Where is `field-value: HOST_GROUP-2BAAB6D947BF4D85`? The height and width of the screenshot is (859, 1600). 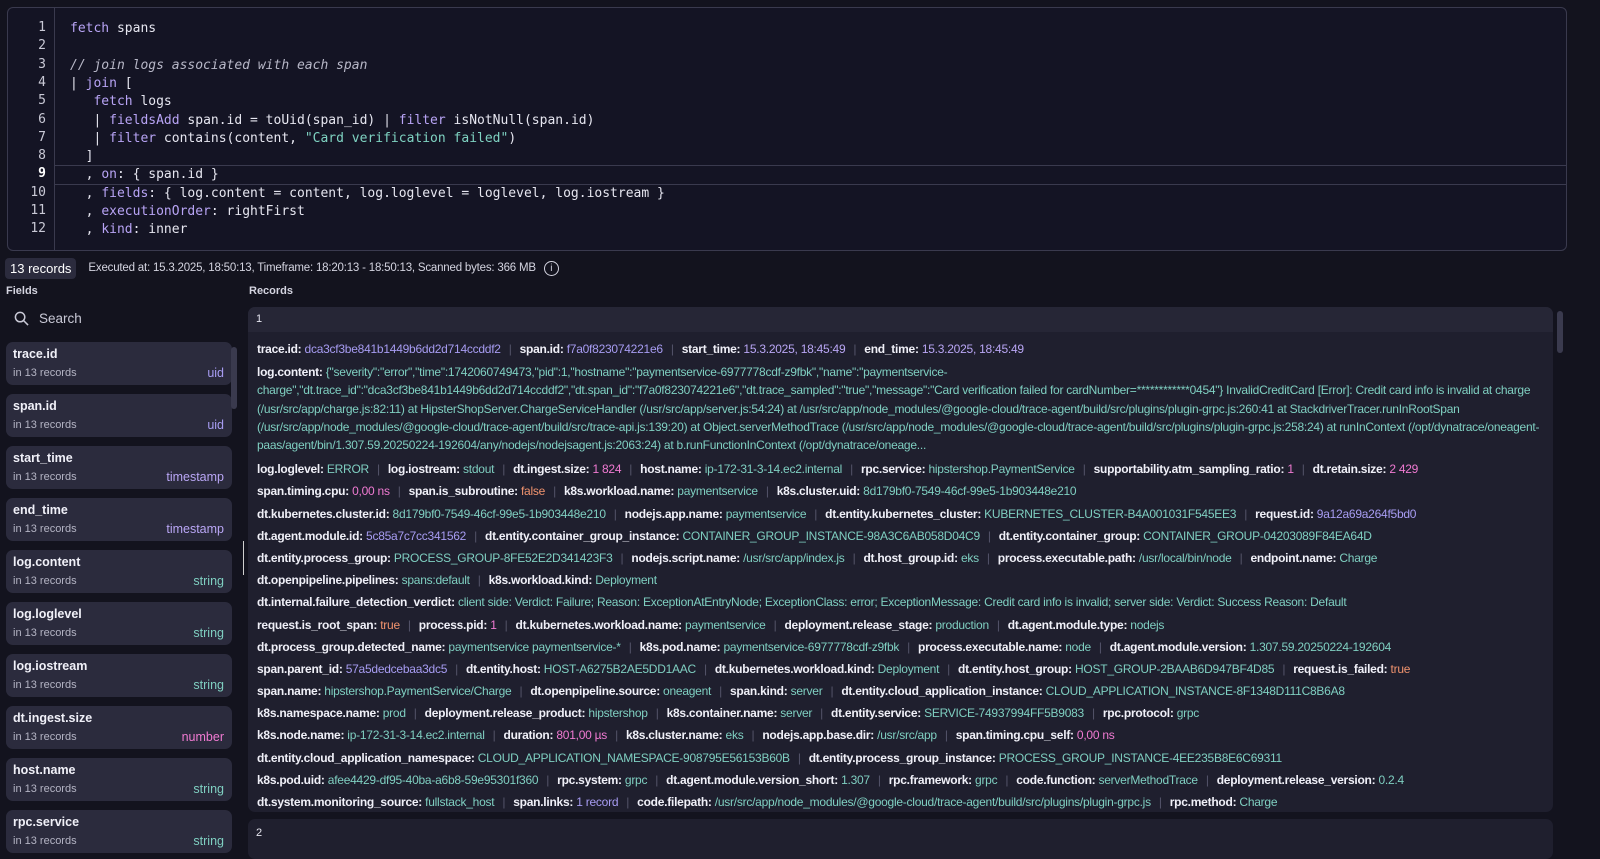
field-value: HOST_GROUP-2BAAB6D947BF4D85 is located at coordinates (1175, 669).